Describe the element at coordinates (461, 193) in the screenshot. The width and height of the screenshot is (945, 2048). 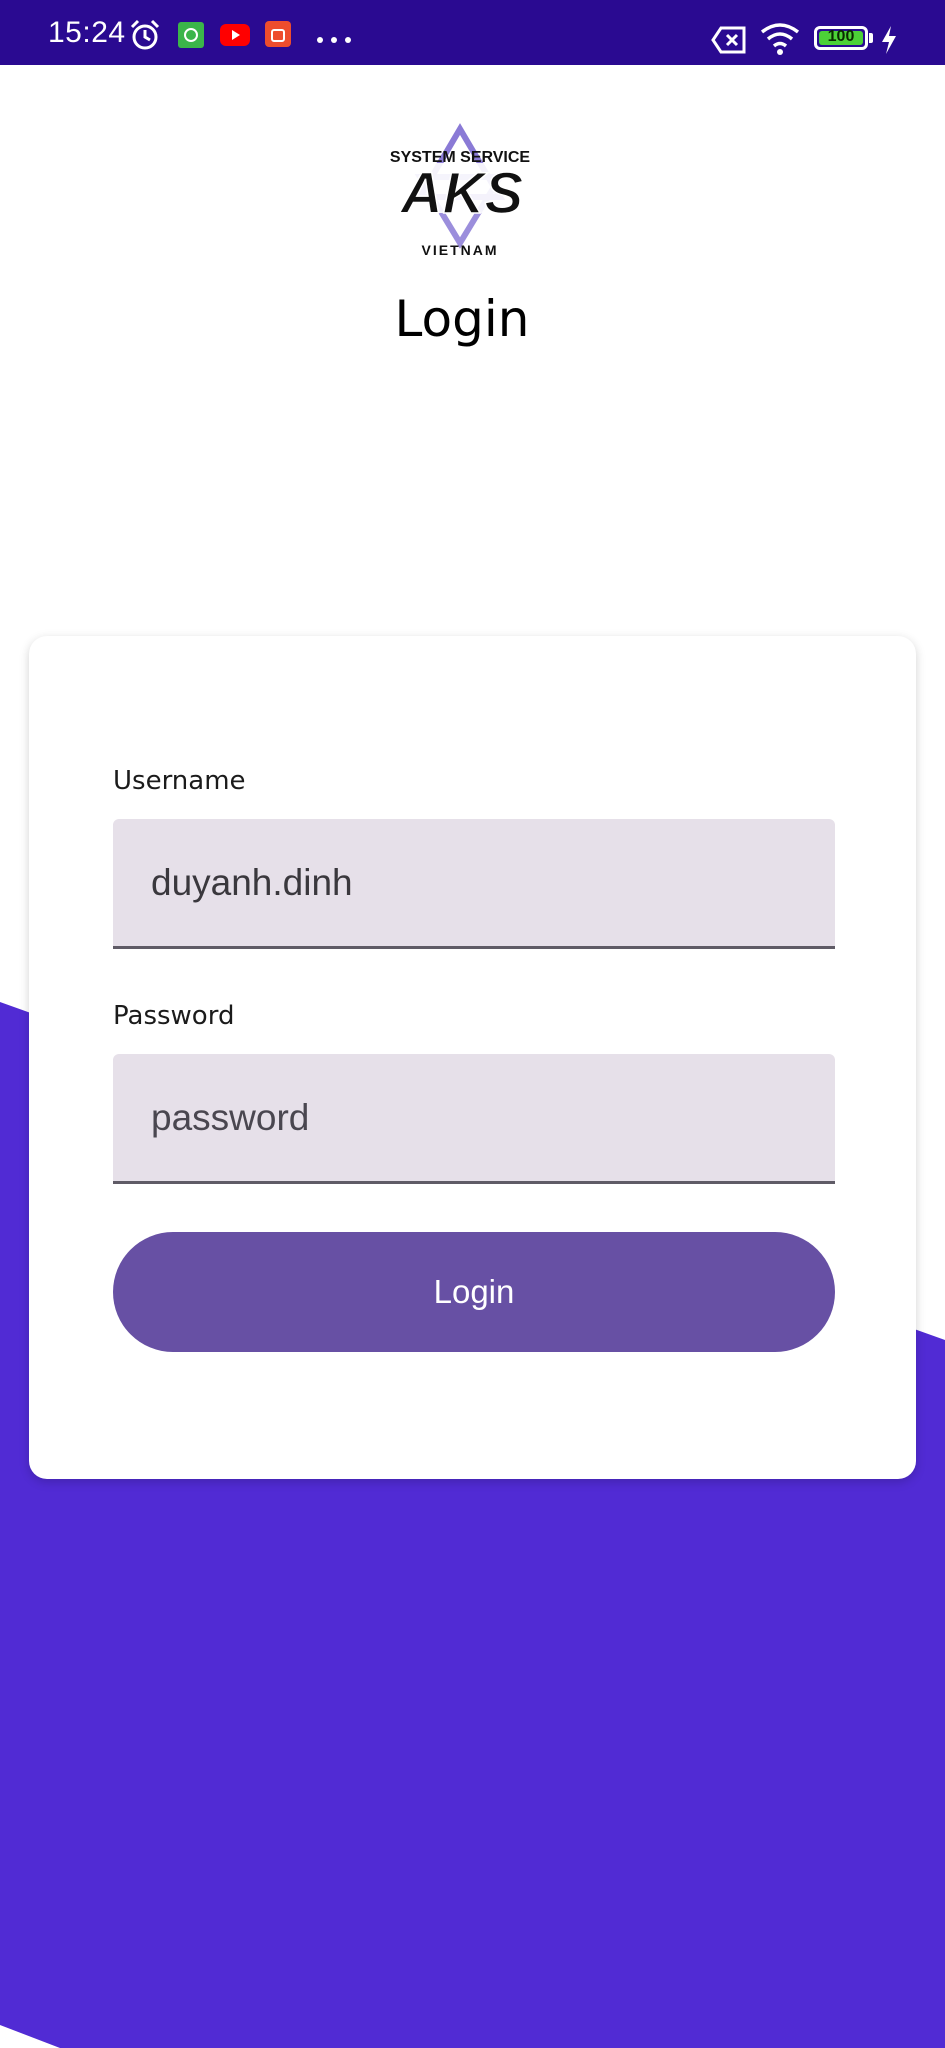
I see `svg-text: AKS` at that location.